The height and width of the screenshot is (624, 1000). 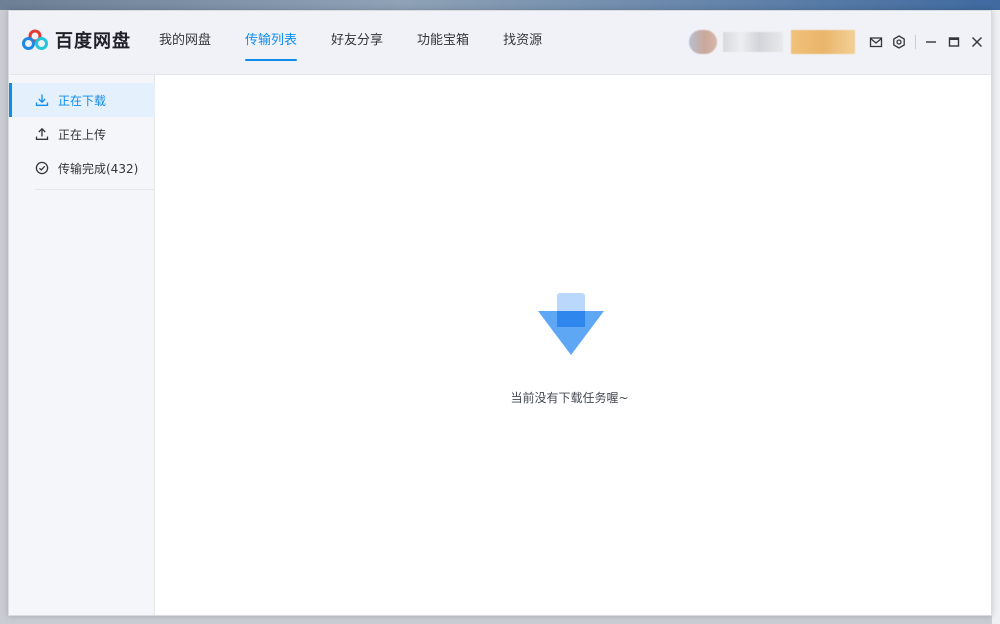 I want to click on desktop-background-right, so click(x=996, y=317).